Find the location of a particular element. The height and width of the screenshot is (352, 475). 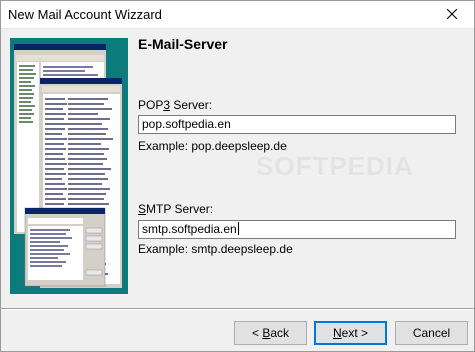

close-button is located at coordinates (451, 14).